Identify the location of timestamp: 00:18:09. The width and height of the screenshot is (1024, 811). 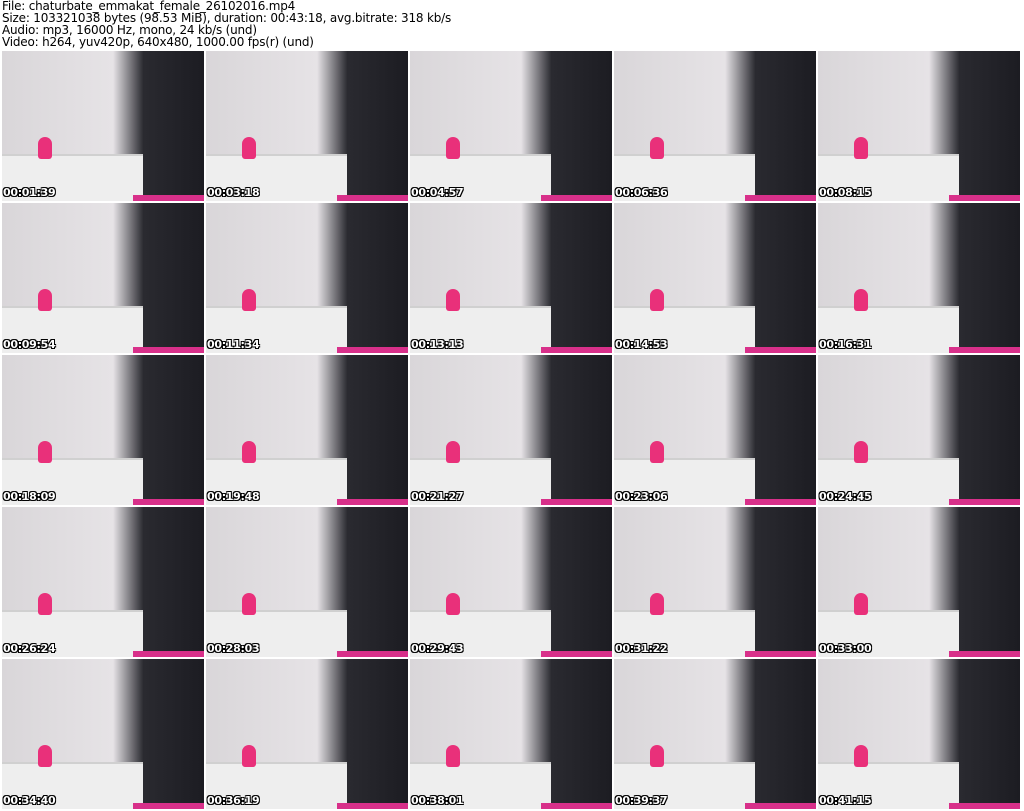
(29, 496).